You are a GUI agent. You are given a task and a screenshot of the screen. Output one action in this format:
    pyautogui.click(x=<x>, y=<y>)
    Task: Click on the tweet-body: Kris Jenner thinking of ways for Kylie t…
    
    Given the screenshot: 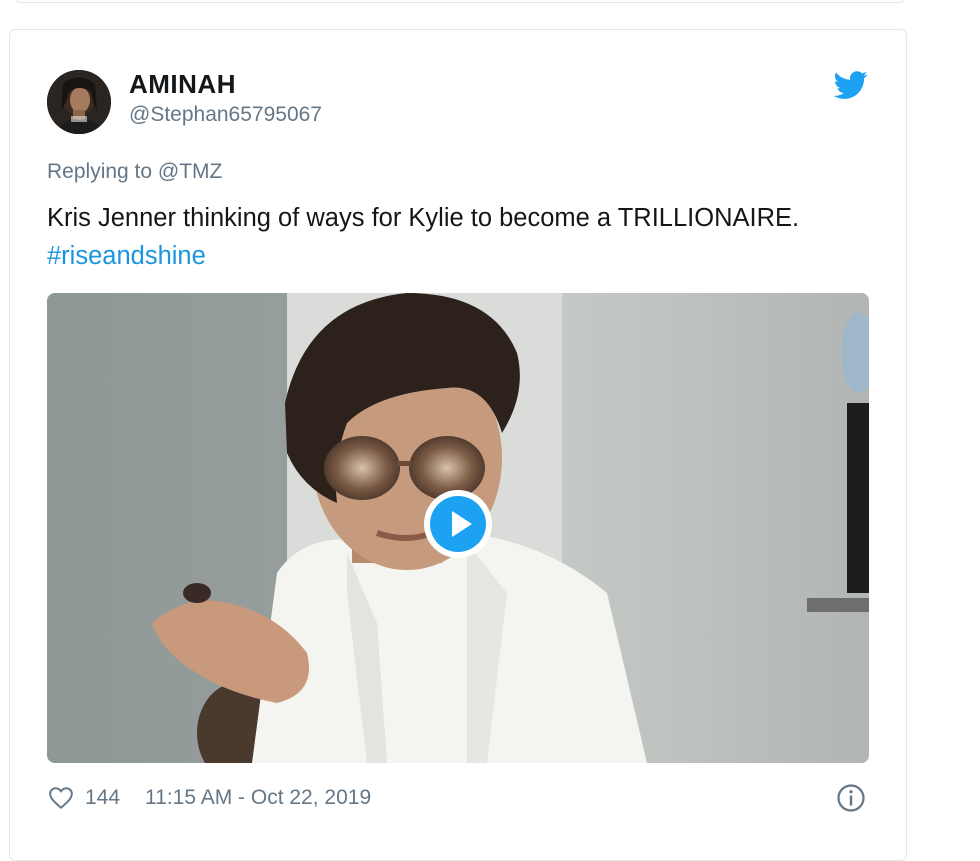 What is the action you would take?
    pyautogui.click(x=423, y=218)
    